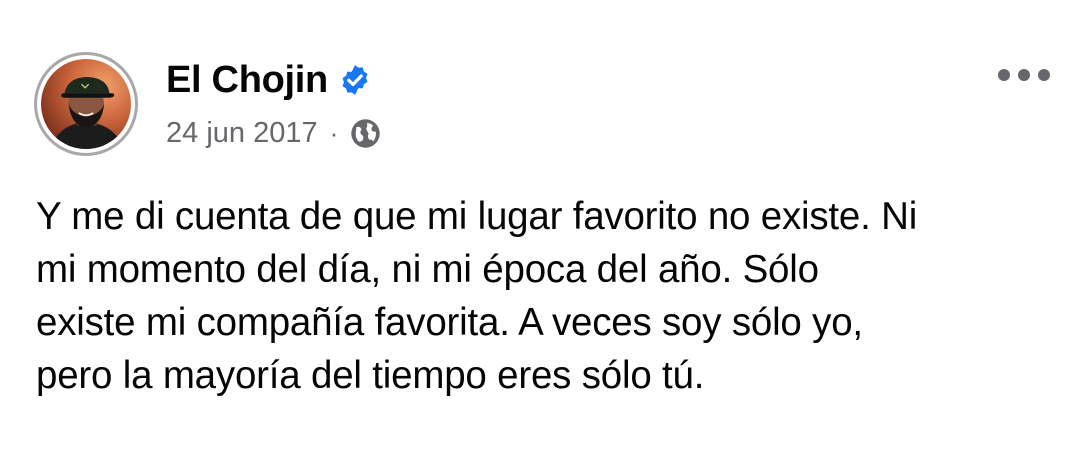 The image size is (1080, 461). I want to click on avatar, so click(86, 104).